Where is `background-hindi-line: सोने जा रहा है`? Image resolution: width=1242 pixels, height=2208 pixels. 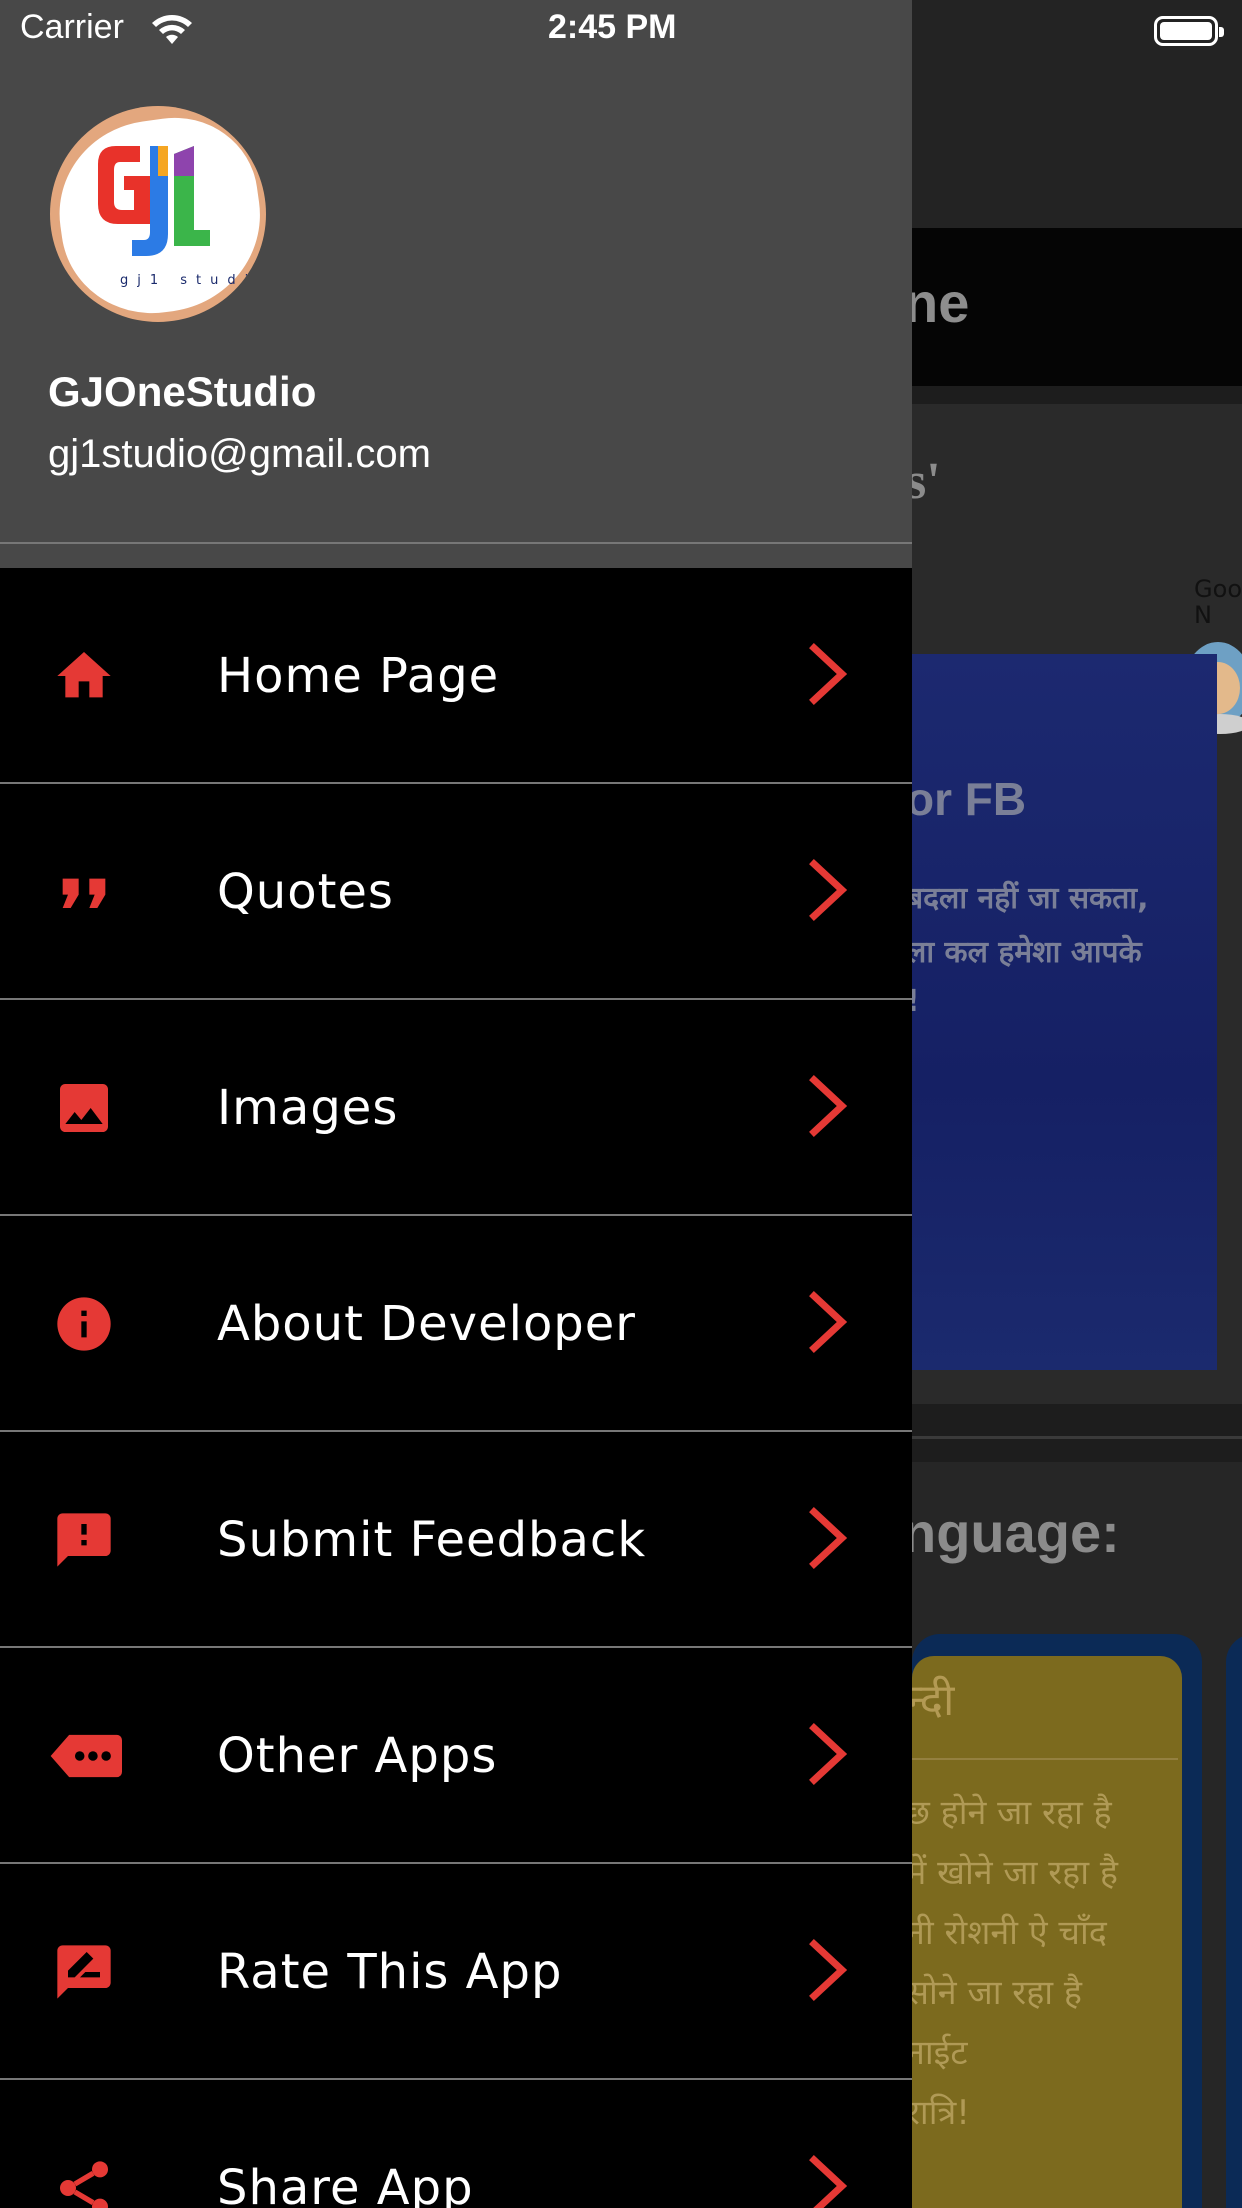 background-hindi-line: सोने जा रहा है is located at coordinates (994, 1993).